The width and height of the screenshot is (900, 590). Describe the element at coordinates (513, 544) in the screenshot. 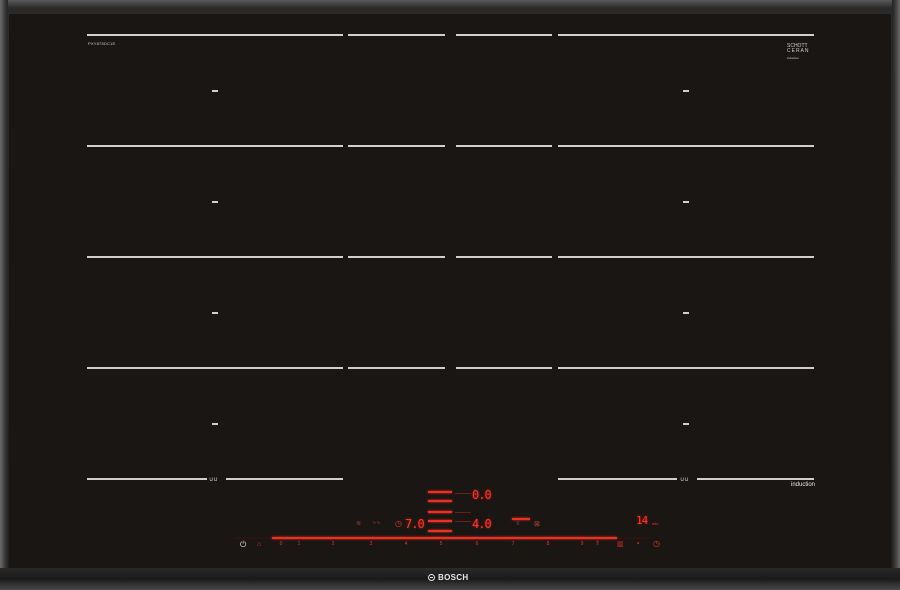

I see `power-level-label: 7` at that location.